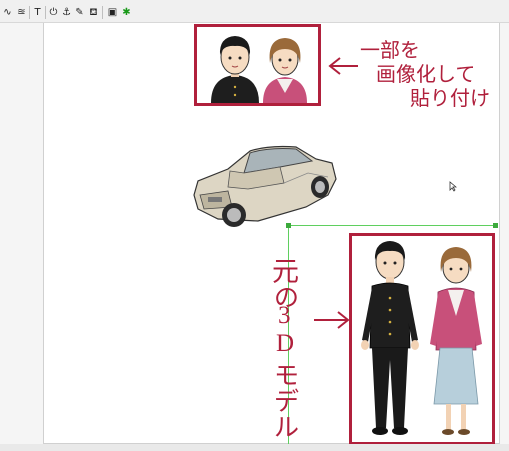 This screenshot has height=451, width=509. Describe the element at coordinates (254, 11) in the screenshot. I see `toolbar: ∿ ≊ T ⏻ ⚓ ✎ ⛾ ▣ ✱` at that location.